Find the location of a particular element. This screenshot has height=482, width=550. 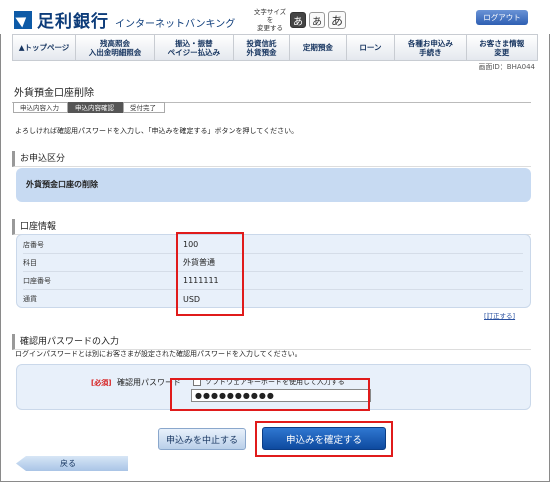

highlight-confirm-button is located at coordinates (324, 439).